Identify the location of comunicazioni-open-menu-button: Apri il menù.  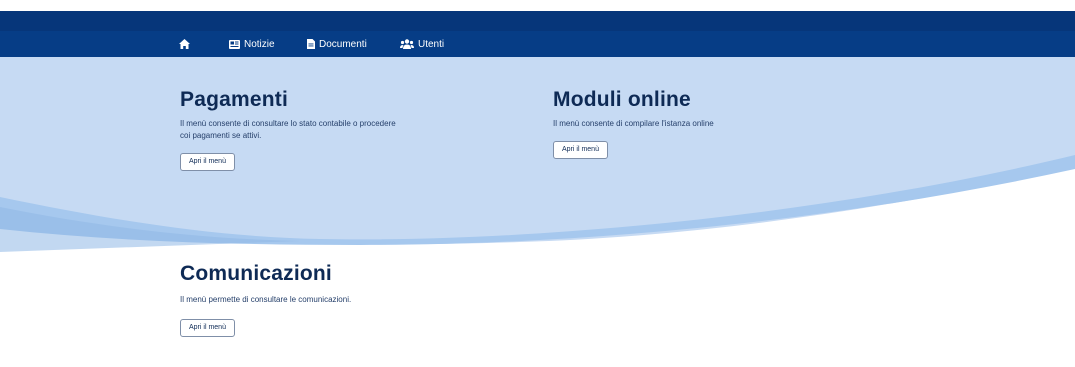
(207, 328).